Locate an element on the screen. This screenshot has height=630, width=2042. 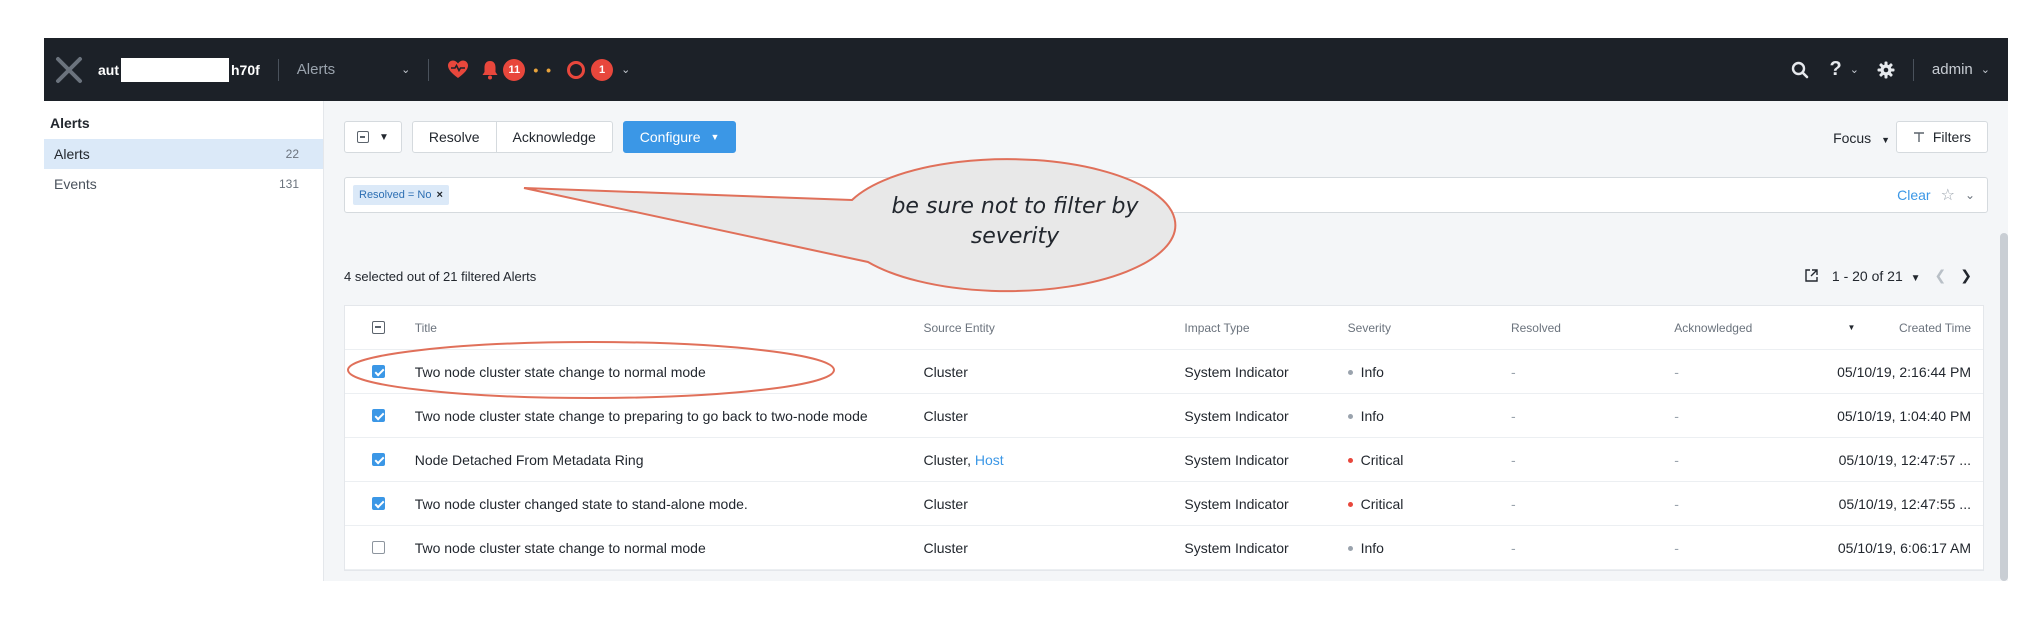
cell-severity: Critical is located at coordinates (1425, 460).